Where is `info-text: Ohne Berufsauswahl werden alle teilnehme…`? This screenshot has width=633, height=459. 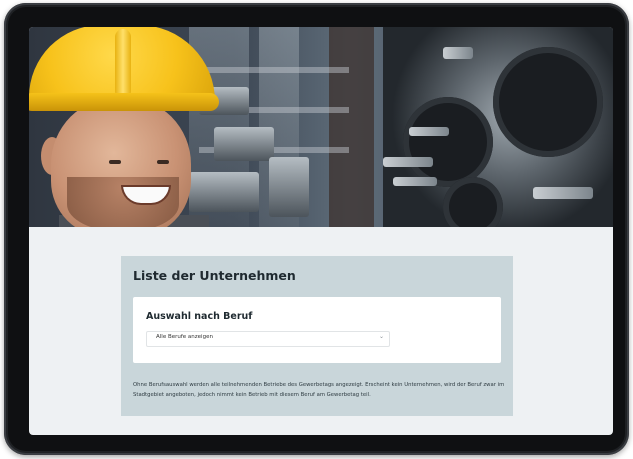 info-text: Ohne Berufsauswahl werden alle teilnehme… is located at coordinates (319, 390).